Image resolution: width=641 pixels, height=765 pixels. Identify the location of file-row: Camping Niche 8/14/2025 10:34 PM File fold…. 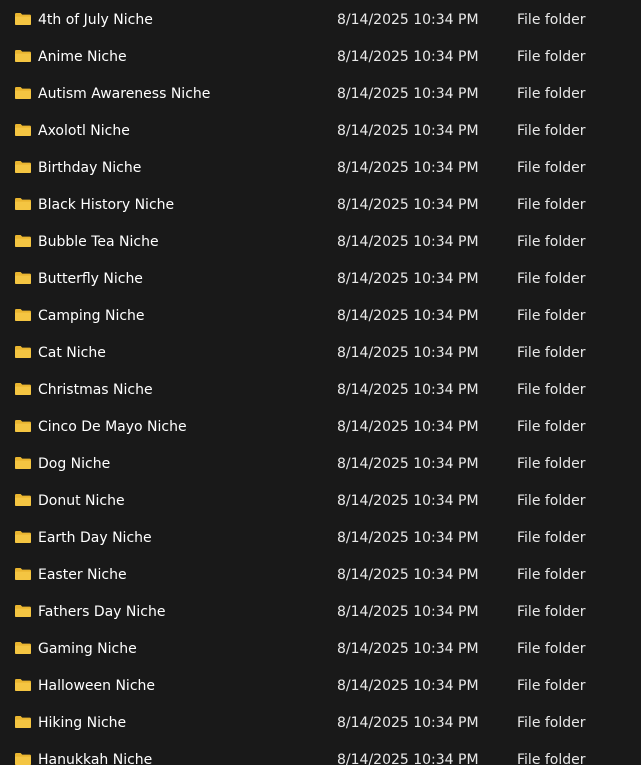
(320, 315).